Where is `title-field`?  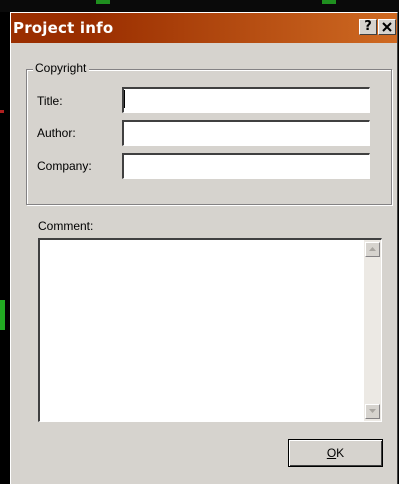
title-field is located at coordinates (246, 100).